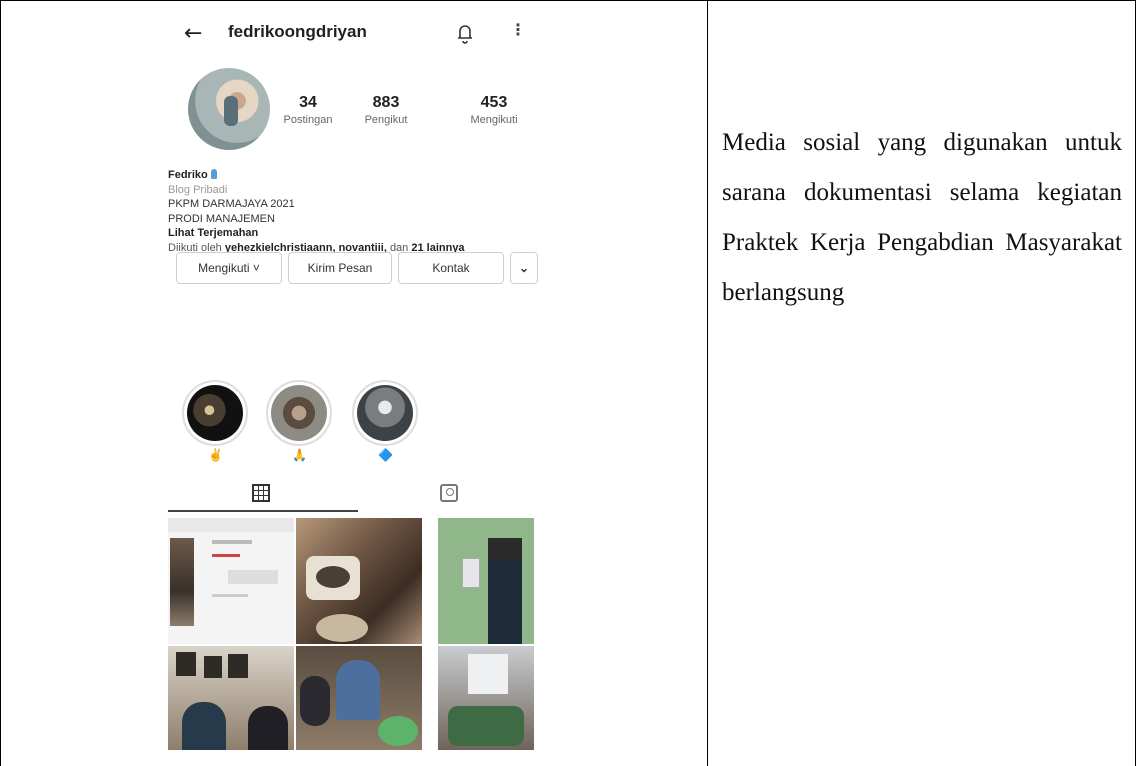 Image resolution: width=1136 pixels, height=766 pixels. What do you see at coordinates (524, 268) in the screenshot?
I see `suggested-dropdown-button: ⌄` at bounding box center [524, 268].